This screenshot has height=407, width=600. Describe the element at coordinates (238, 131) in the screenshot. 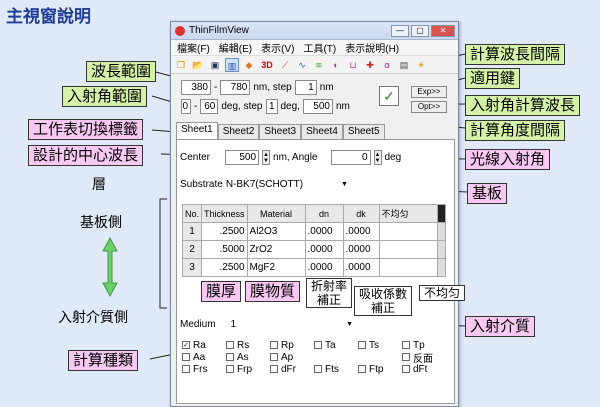

I see `tab-sheet2: Sheet2` at that location.